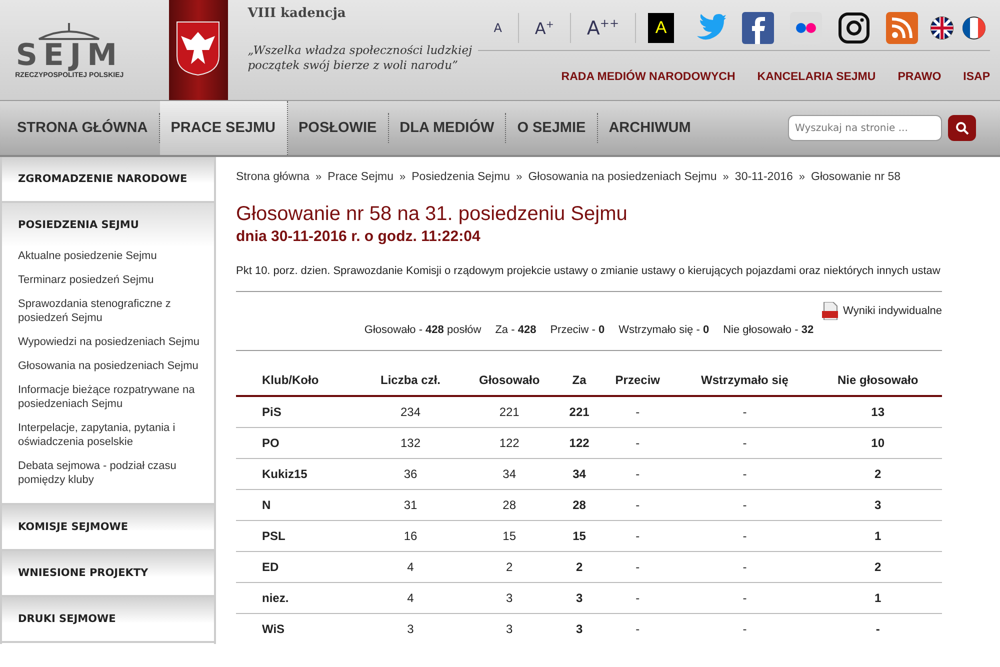 The image size is (1000, 667). What do you see at coordinates (552, 128) in the screenshot?
I see `nav-tab: O SEJMIE` at bounding box center [552, 128].